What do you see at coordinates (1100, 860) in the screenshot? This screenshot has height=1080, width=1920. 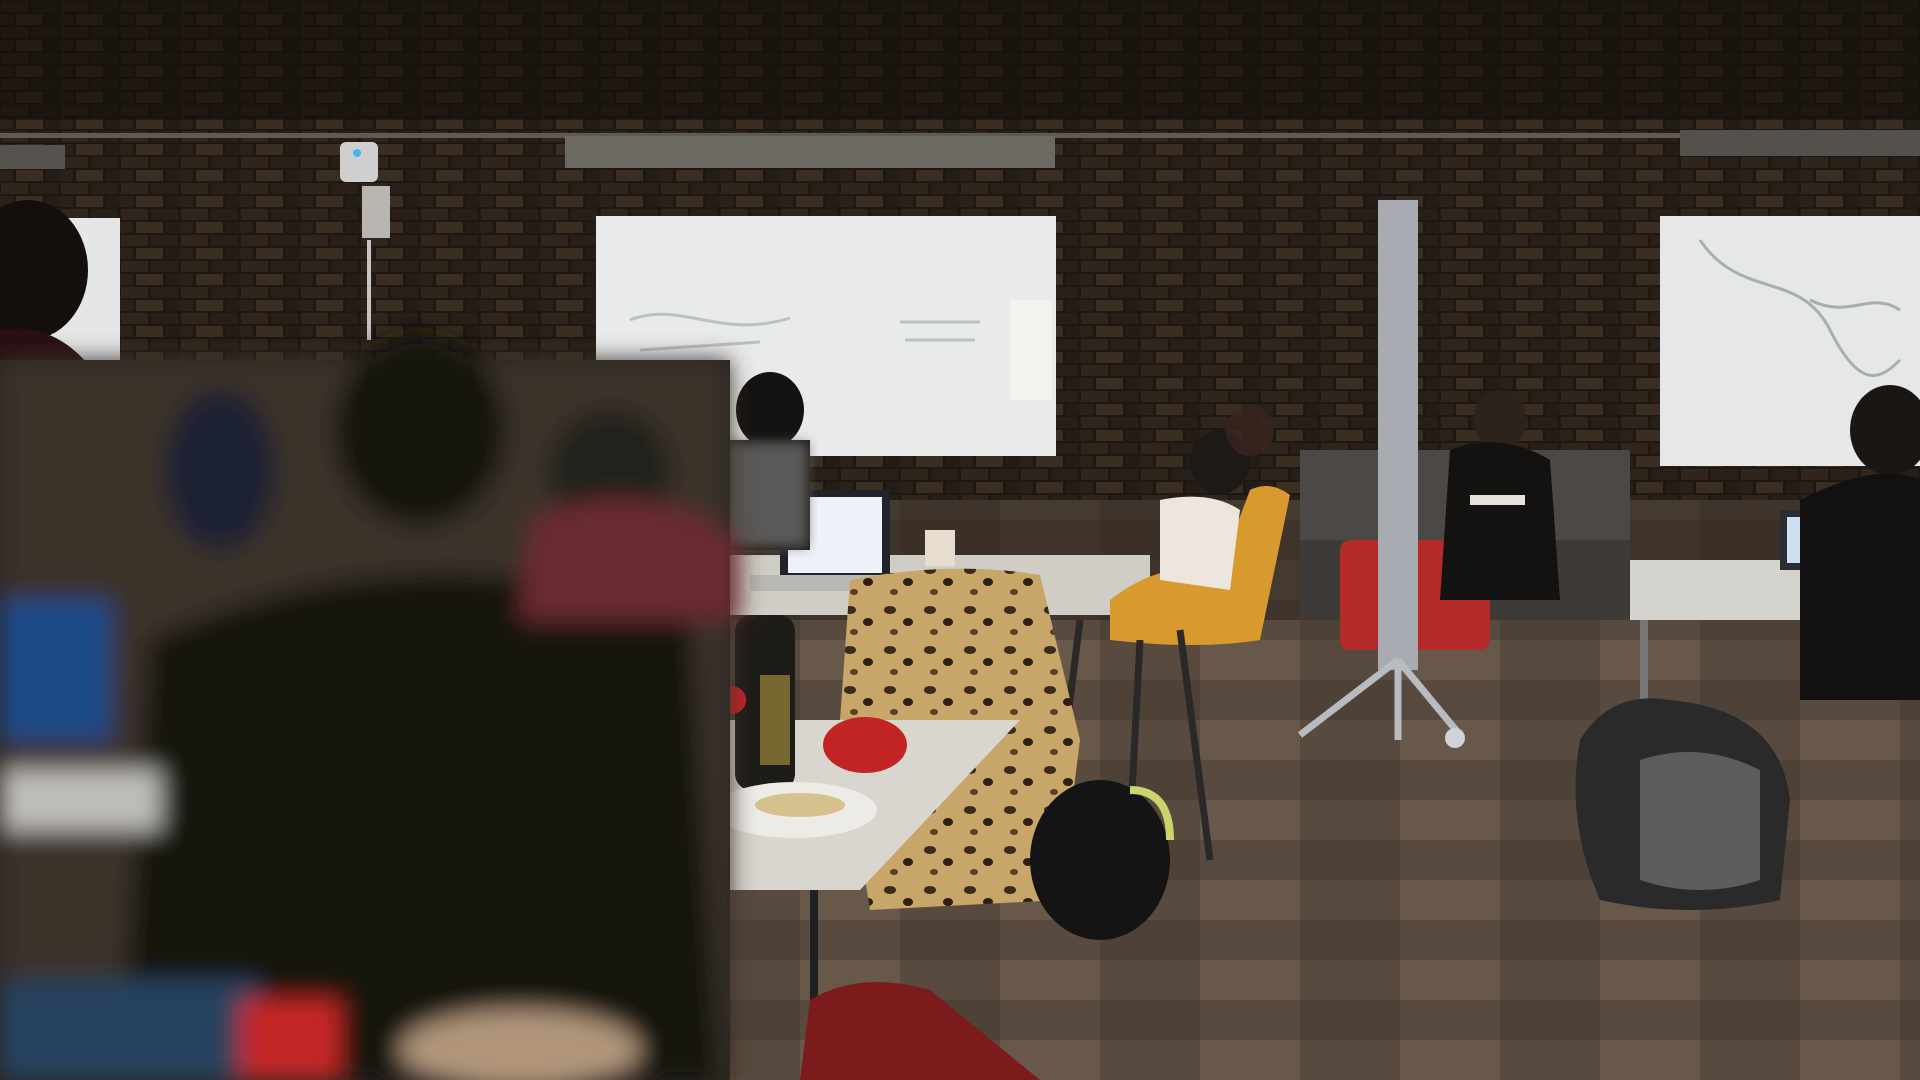 I see `duffel-bag` at bounding box center [1100, 860].